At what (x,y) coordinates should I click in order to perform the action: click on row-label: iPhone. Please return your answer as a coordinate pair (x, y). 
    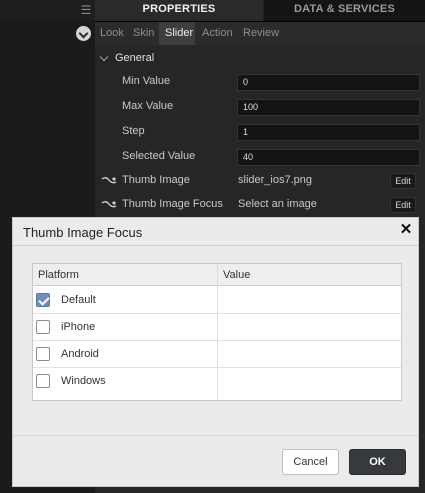
    Looking at the image, I should click on (78, 327).